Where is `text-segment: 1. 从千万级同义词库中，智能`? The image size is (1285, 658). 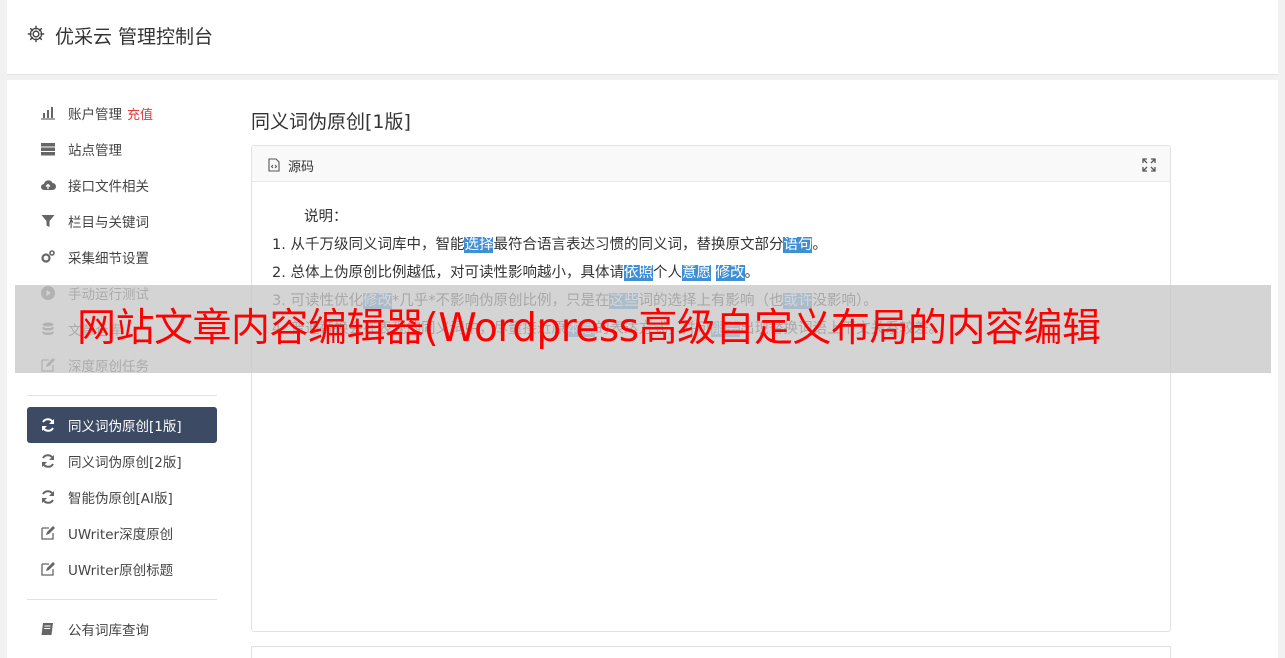
text-segment: 1. 从千万级同义词库中，智能 is located at coordinates (368, 245).